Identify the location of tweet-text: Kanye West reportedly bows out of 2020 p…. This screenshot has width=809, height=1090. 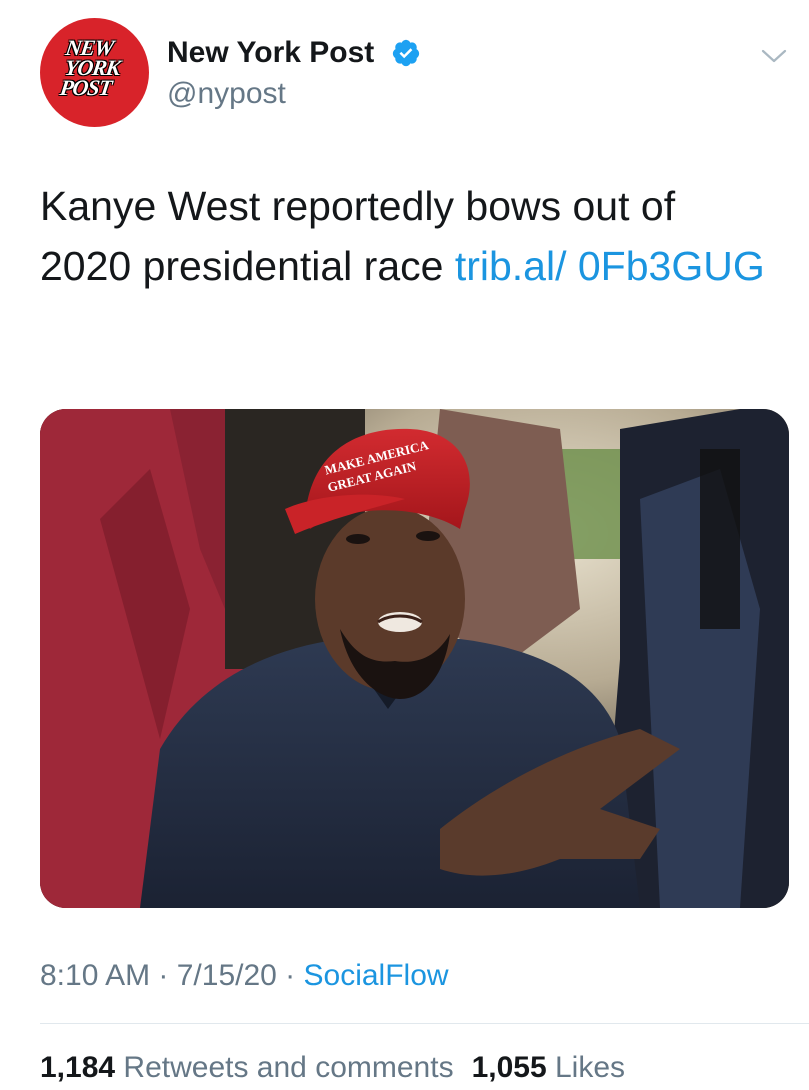
(405, 236).